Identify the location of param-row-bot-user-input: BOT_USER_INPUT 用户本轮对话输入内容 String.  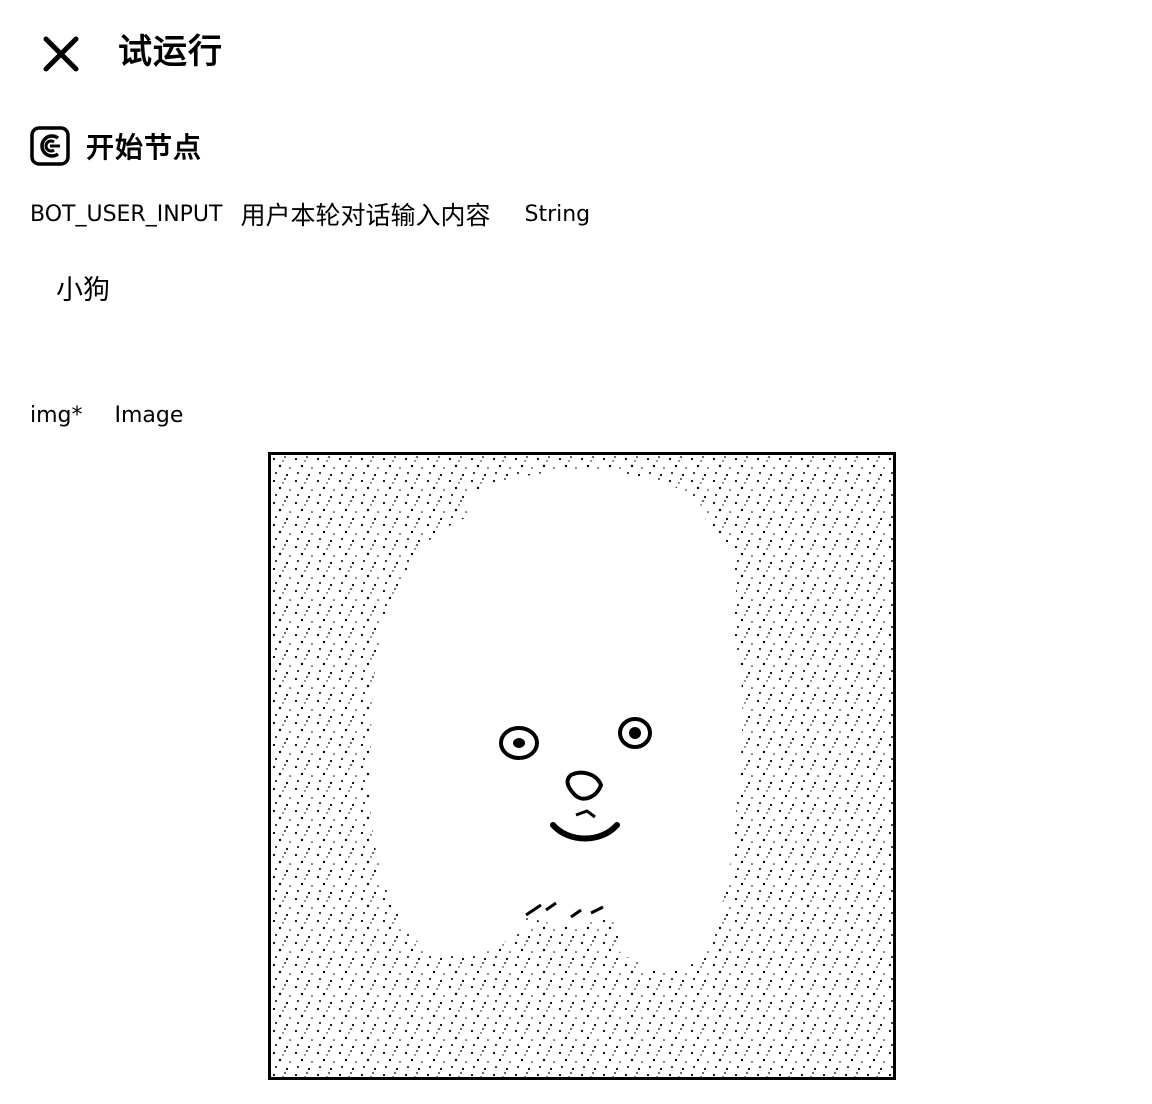
(310, 214).